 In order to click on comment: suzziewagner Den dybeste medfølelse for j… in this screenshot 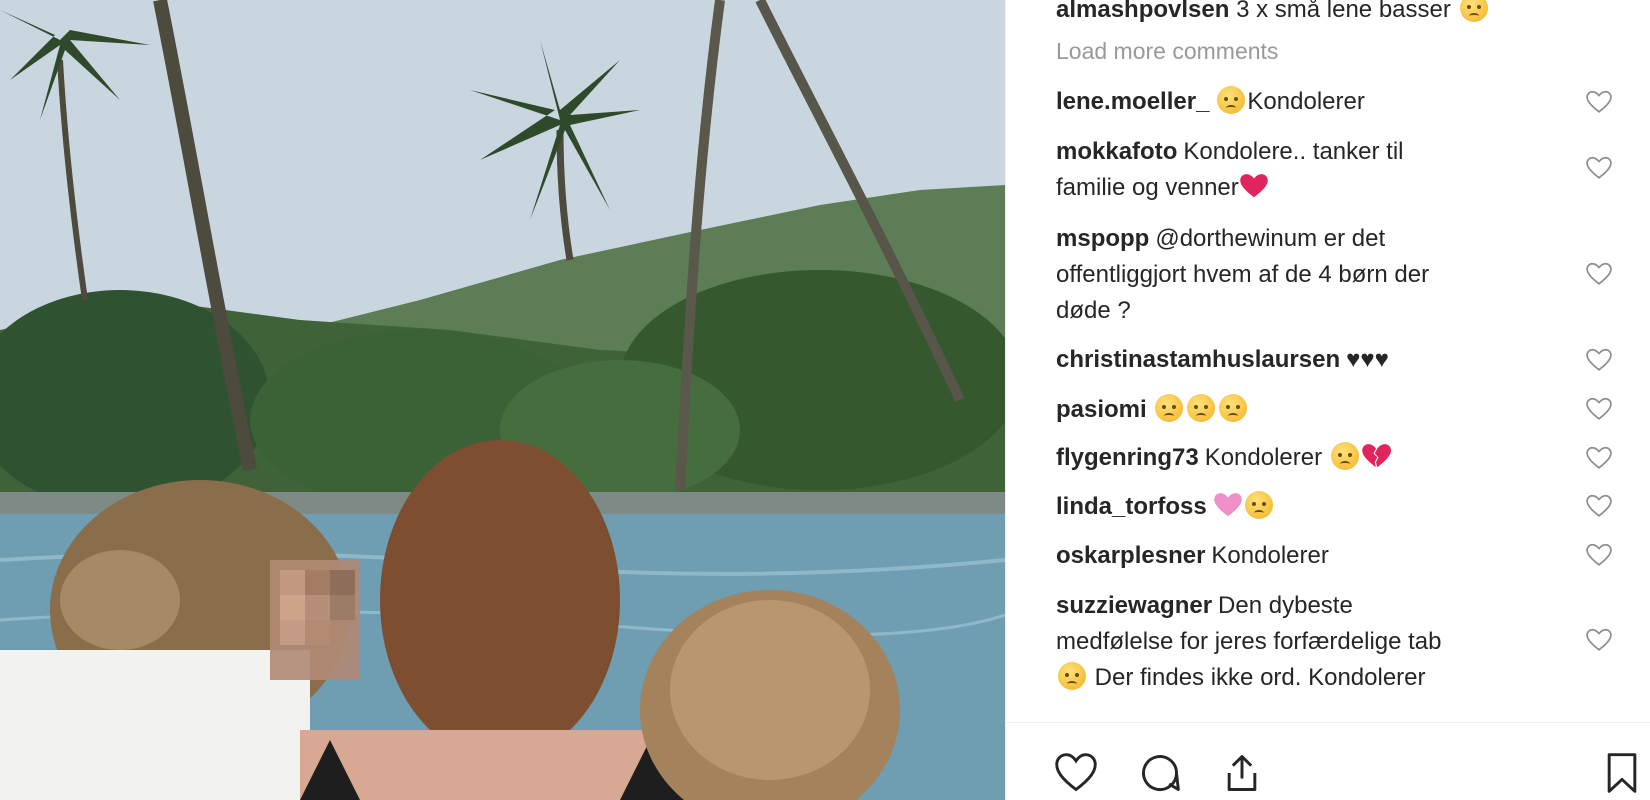, I will do `click(1321, 642)`.